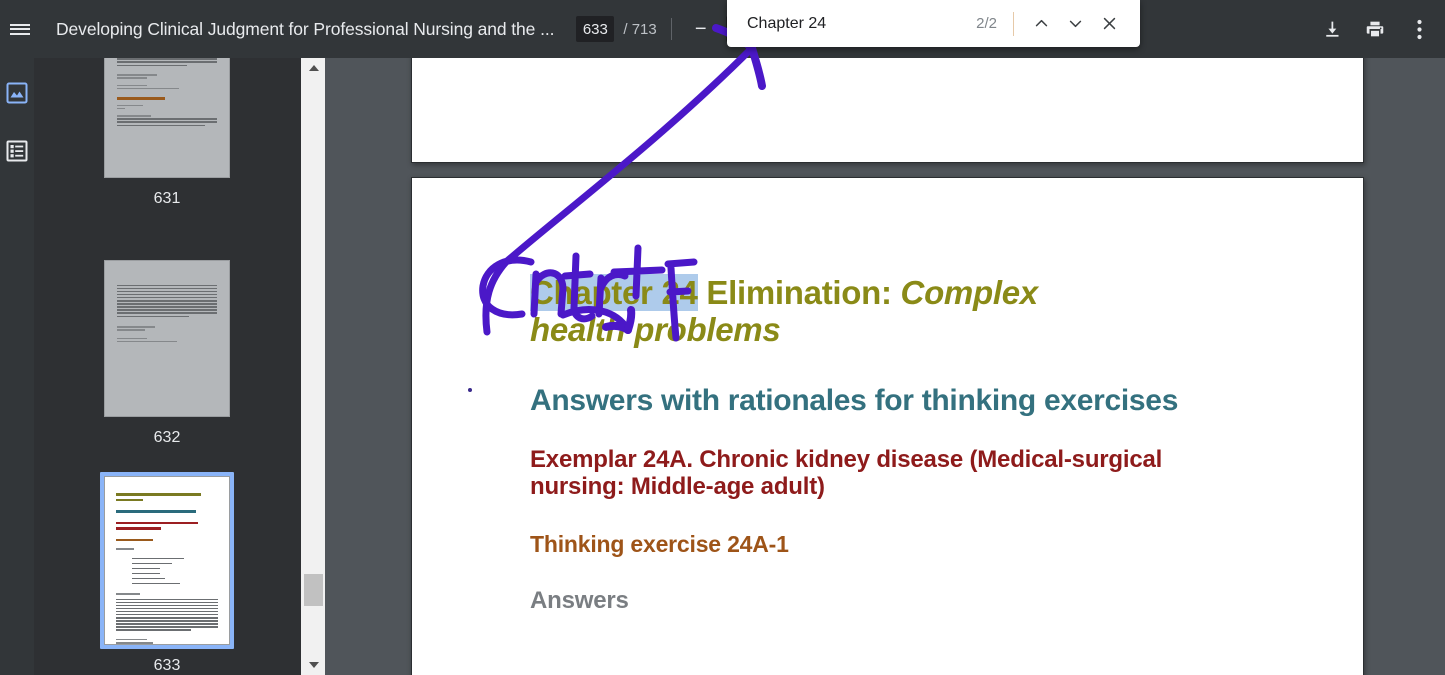 This screenshot has width=1445, height=675. What do you see at coordinates (1075, 24) in the screenshot?
I see `chevron-down-icon` at bounding box center [1075, 24].